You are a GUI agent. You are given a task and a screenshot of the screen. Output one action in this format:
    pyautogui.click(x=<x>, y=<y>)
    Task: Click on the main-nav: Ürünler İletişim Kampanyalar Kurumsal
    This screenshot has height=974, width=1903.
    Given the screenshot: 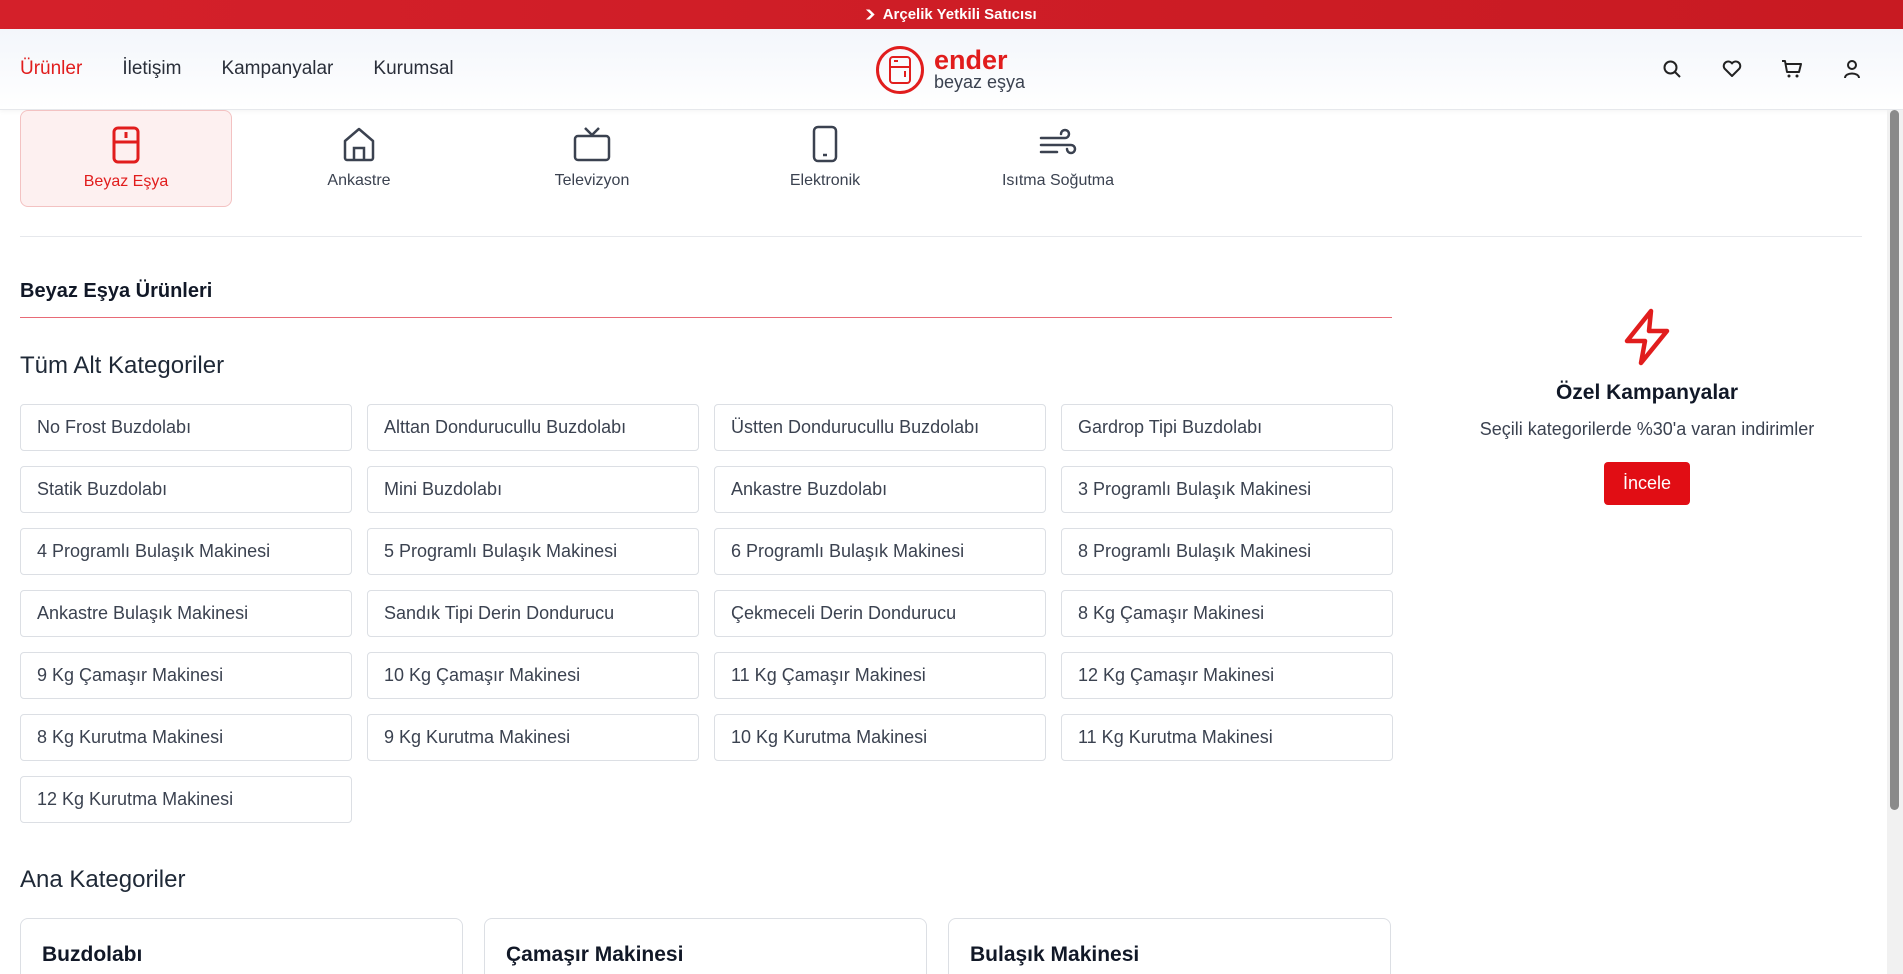 What is the action you would take?
    pyautogui.click(x=237, y=69)
    